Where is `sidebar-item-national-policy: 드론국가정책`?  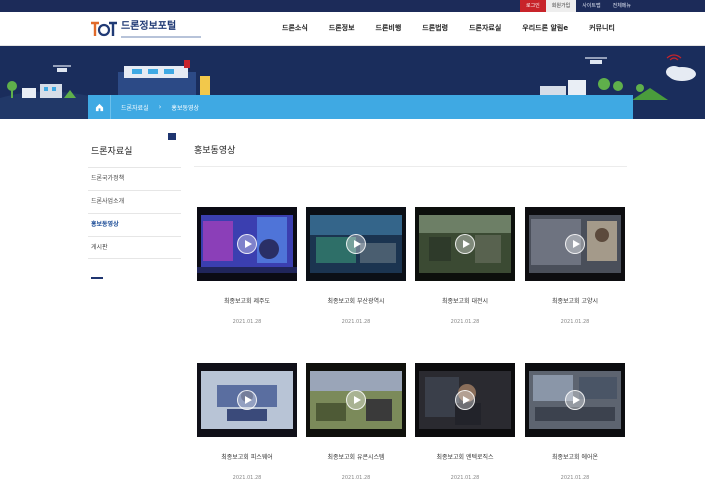 sidebar-item-national-policy: 드론국가정책 is located at coordinates (134, 178).